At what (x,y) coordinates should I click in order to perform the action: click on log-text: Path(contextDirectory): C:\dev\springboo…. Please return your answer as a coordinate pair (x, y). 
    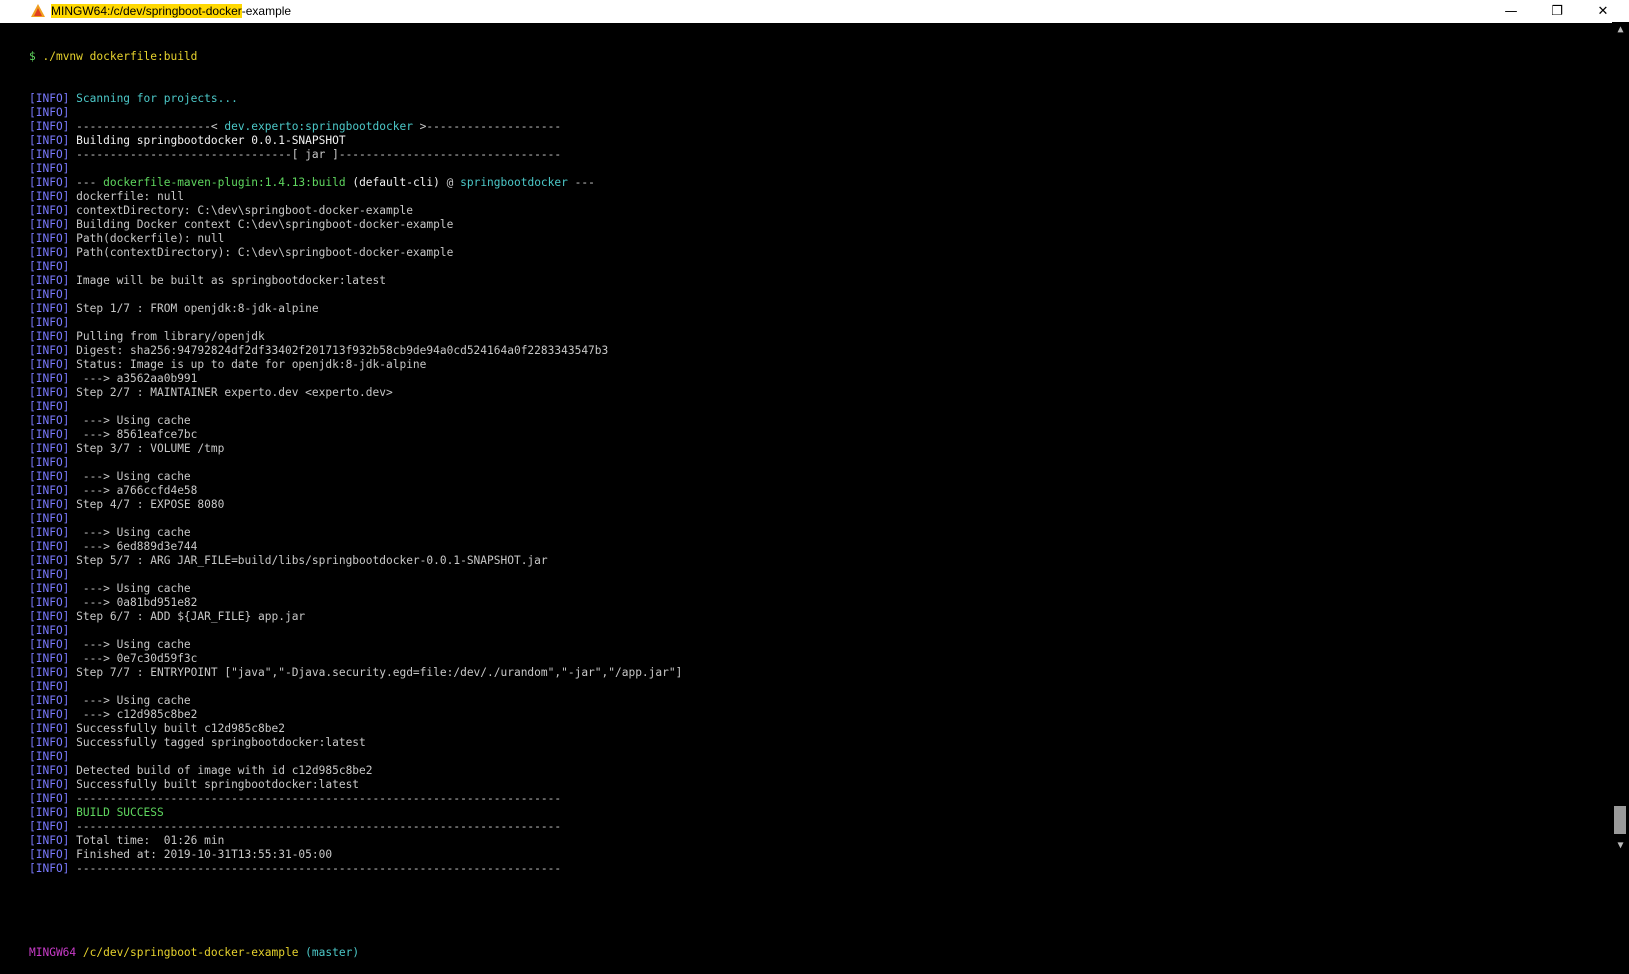
    Looking at the image, I should click on (261, 252).